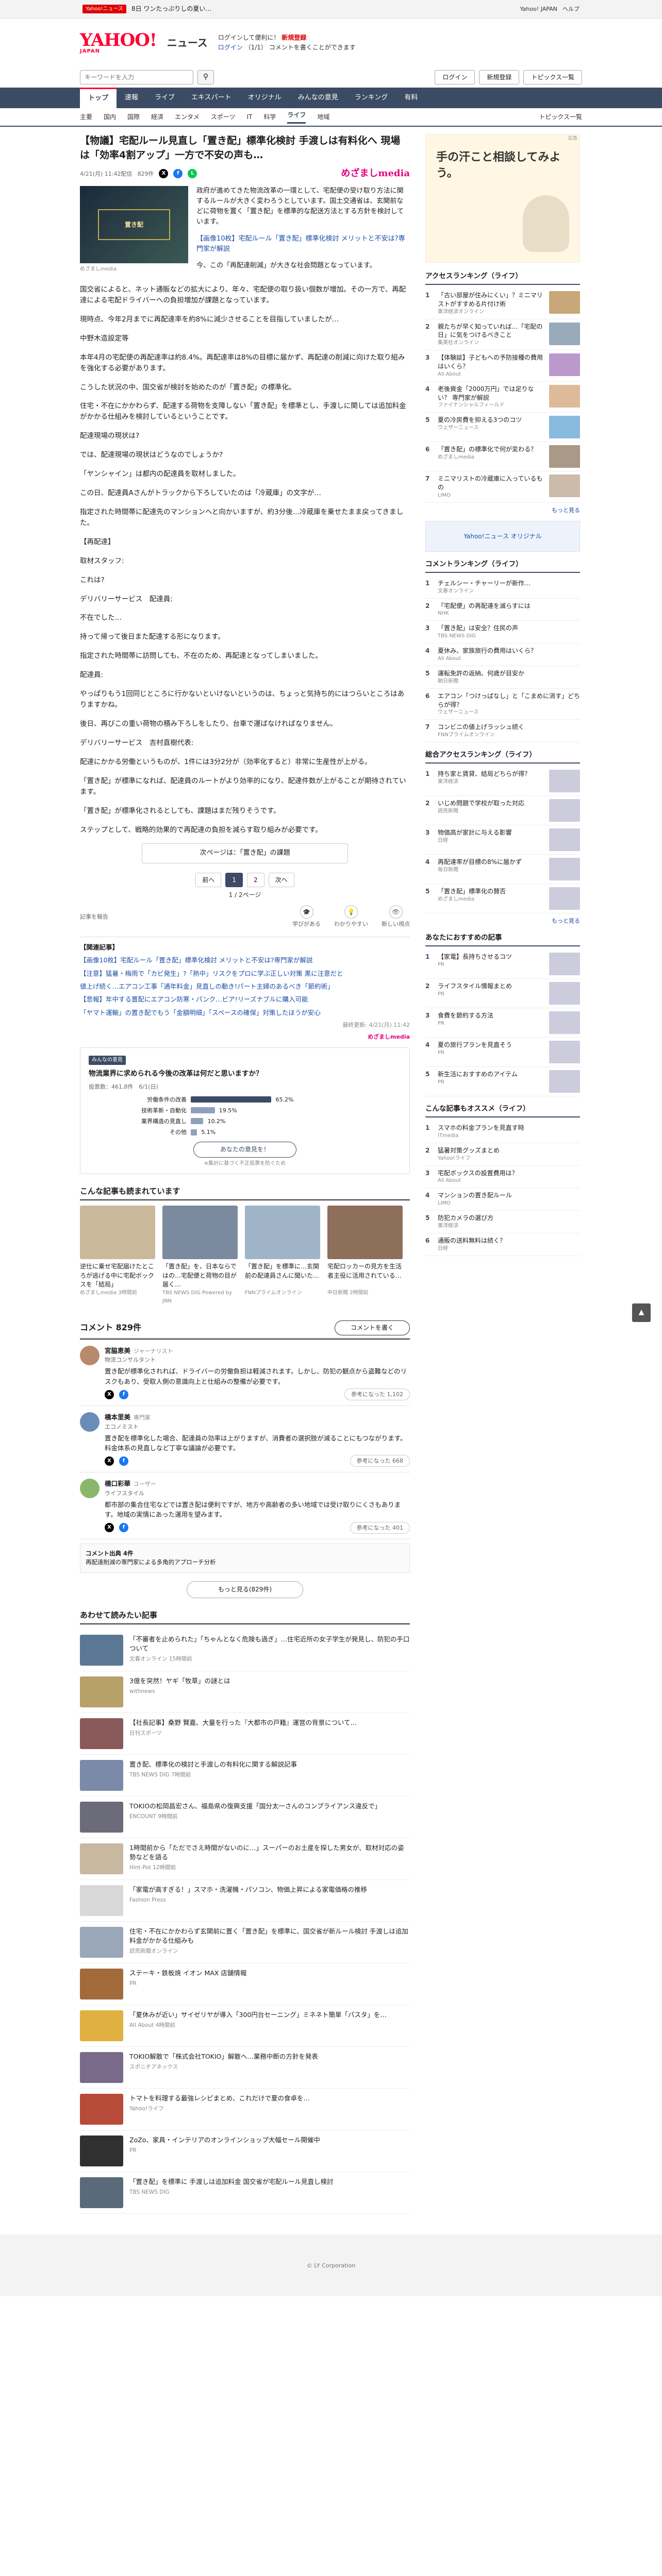  I want to click on poll-vote-button: あなたの意見を！, so click(245, 1150).